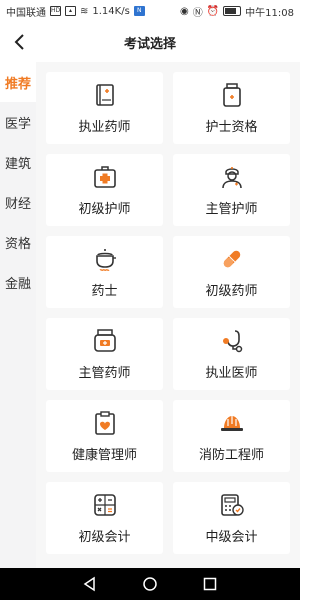  What do you see at coordinates (18, 202) in the screenshot?
I see `sidebar-item-finance-economics: 财经` at bounding box center [18, 202].